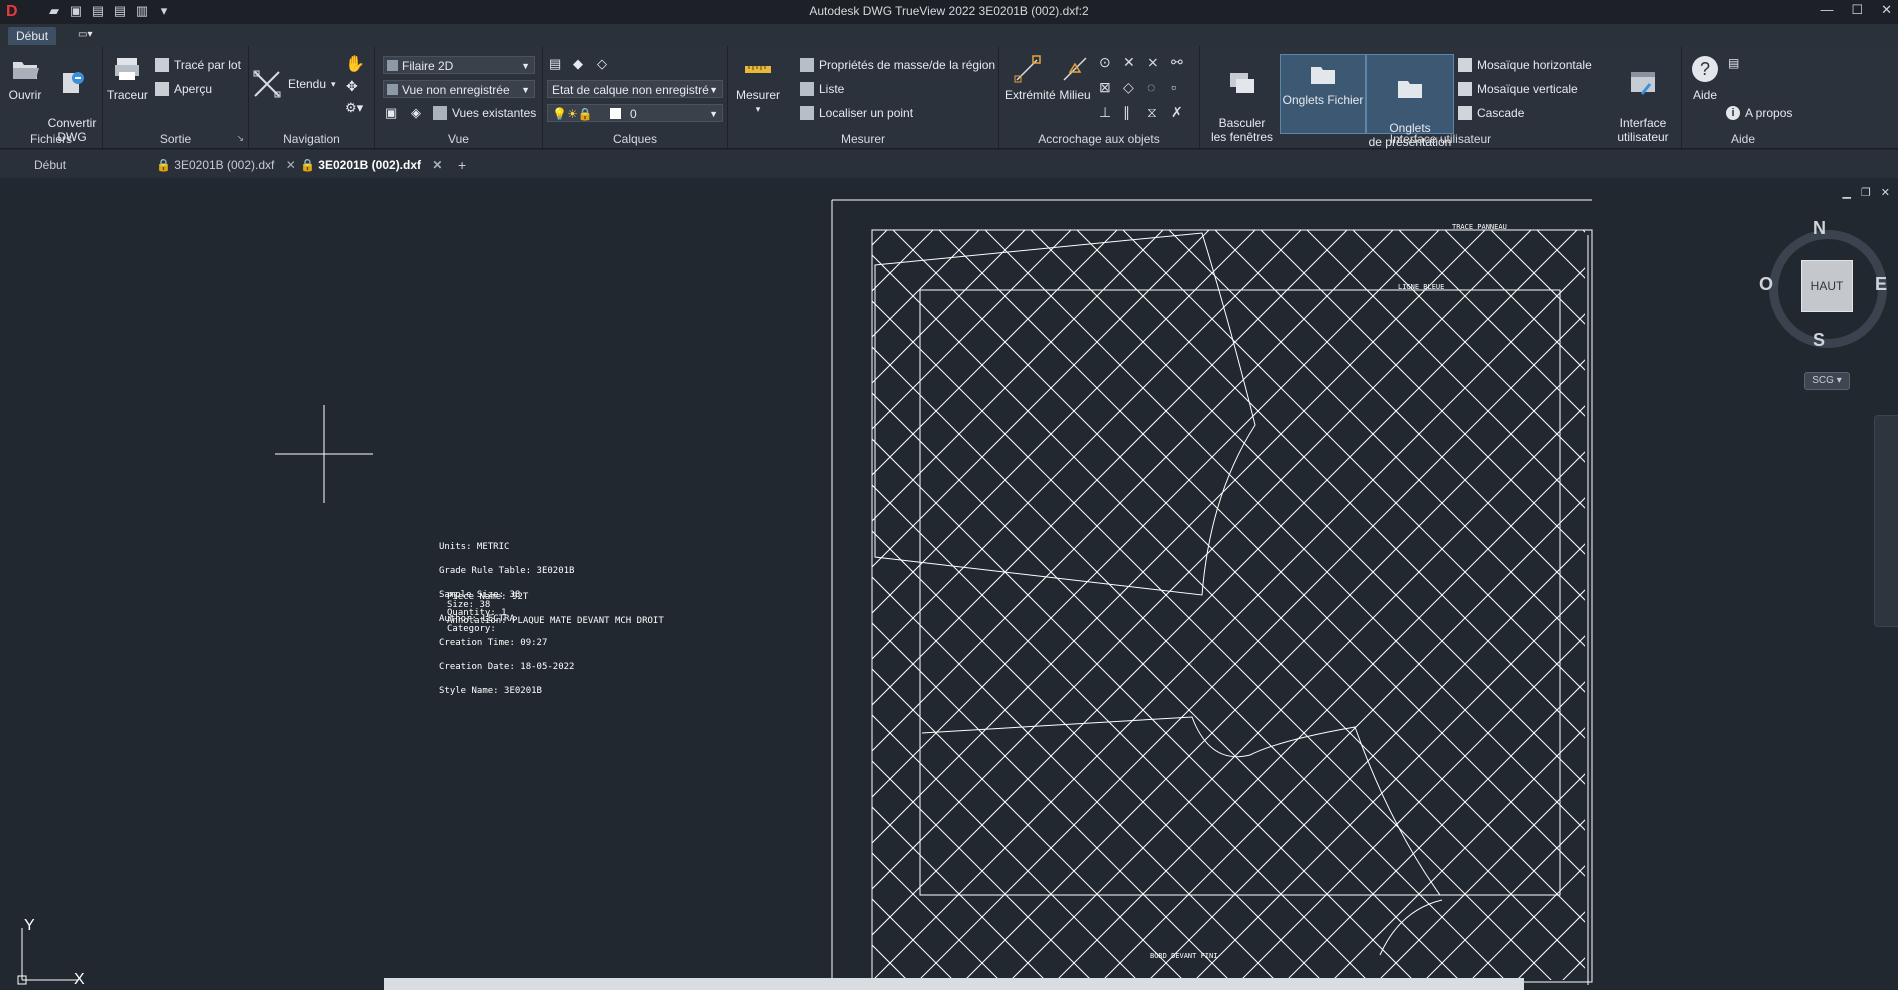 The width and height of the screenshot is (1898, 990). Describe the element at coordinates (1183, 62) in the screenshot. I see `snap-settings-icon: ⚯` at that location.